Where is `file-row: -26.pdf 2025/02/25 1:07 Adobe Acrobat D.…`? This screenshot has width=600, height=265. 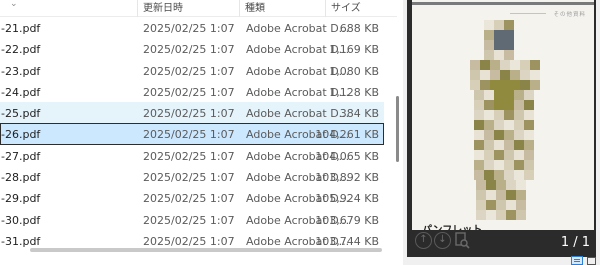
file-row: -26.pdf 2025/02/25 1:07 Adobe Acrobat D.… is located at coordinates (192, 134).